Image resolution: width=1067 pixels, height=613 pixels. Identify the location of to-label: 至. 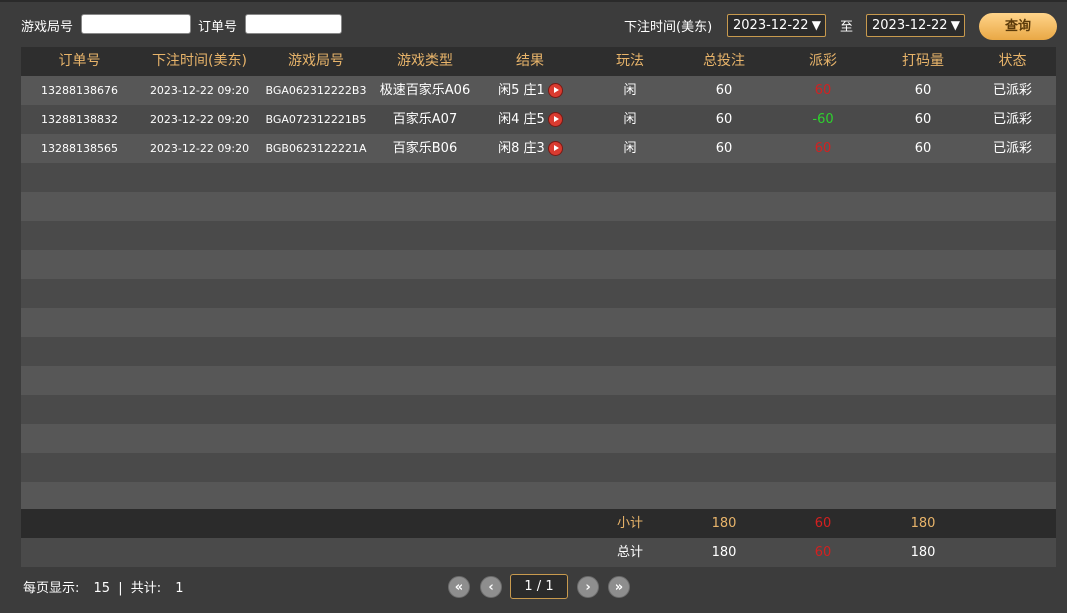
(847, 27).